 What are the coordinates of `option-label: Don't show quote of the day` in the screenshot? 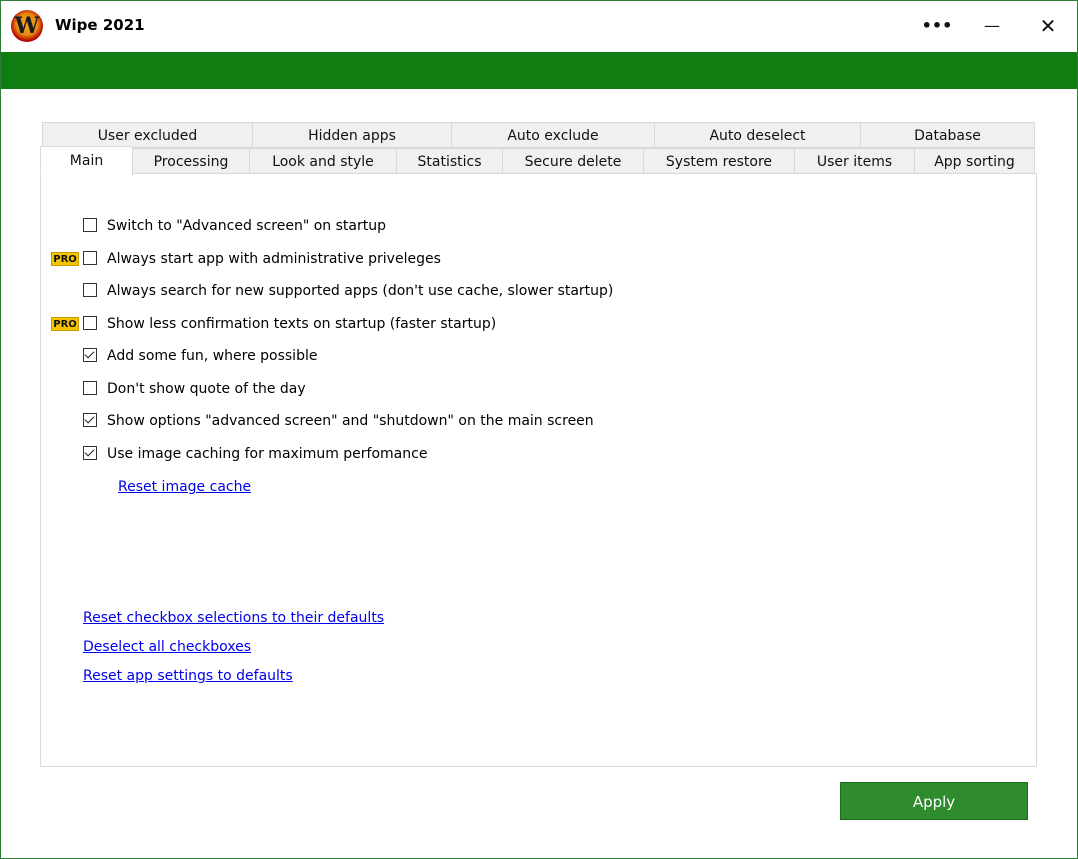 It's located at (206, 389).